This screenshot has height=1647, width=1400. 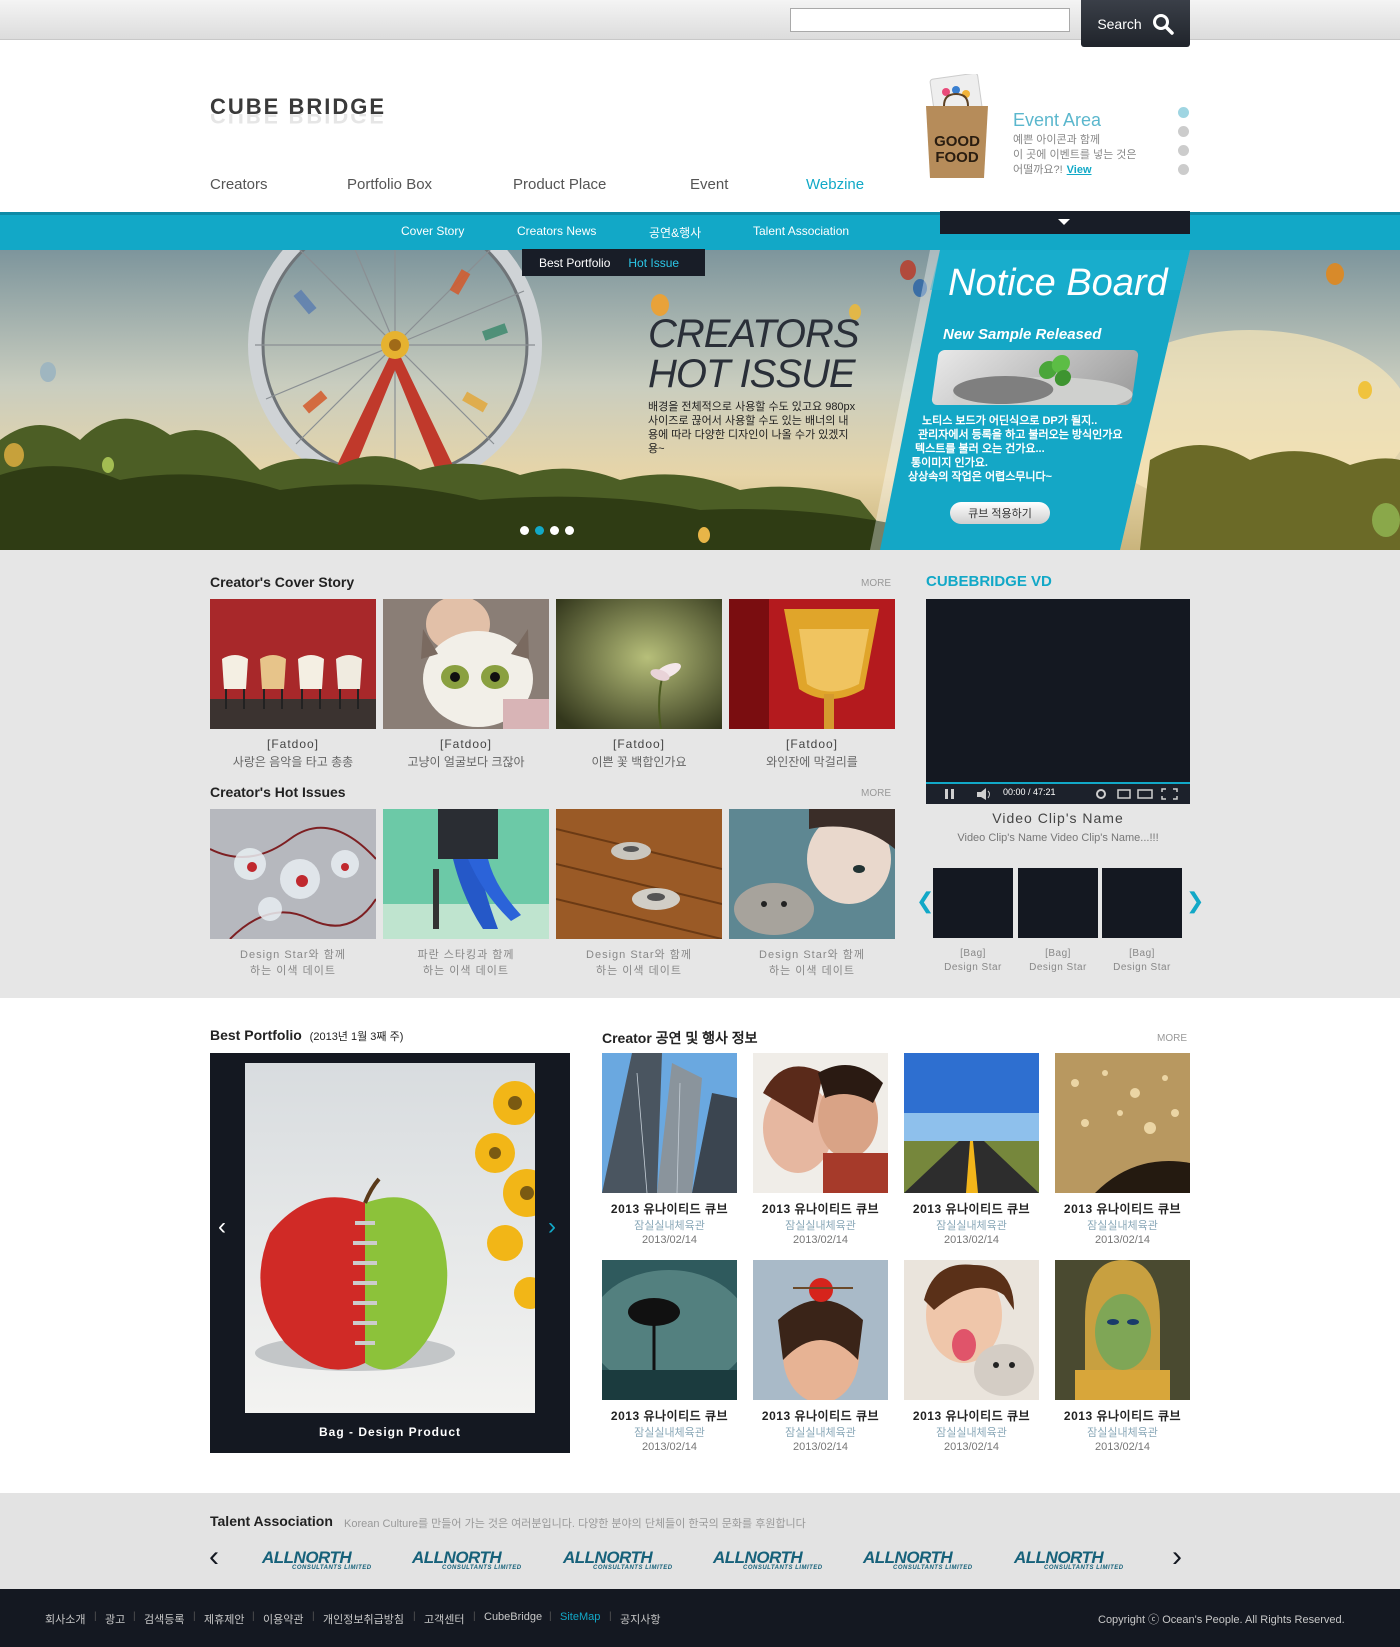 I want to click on footer-link-notice: 공지사항, so click(x=640, y=1619).